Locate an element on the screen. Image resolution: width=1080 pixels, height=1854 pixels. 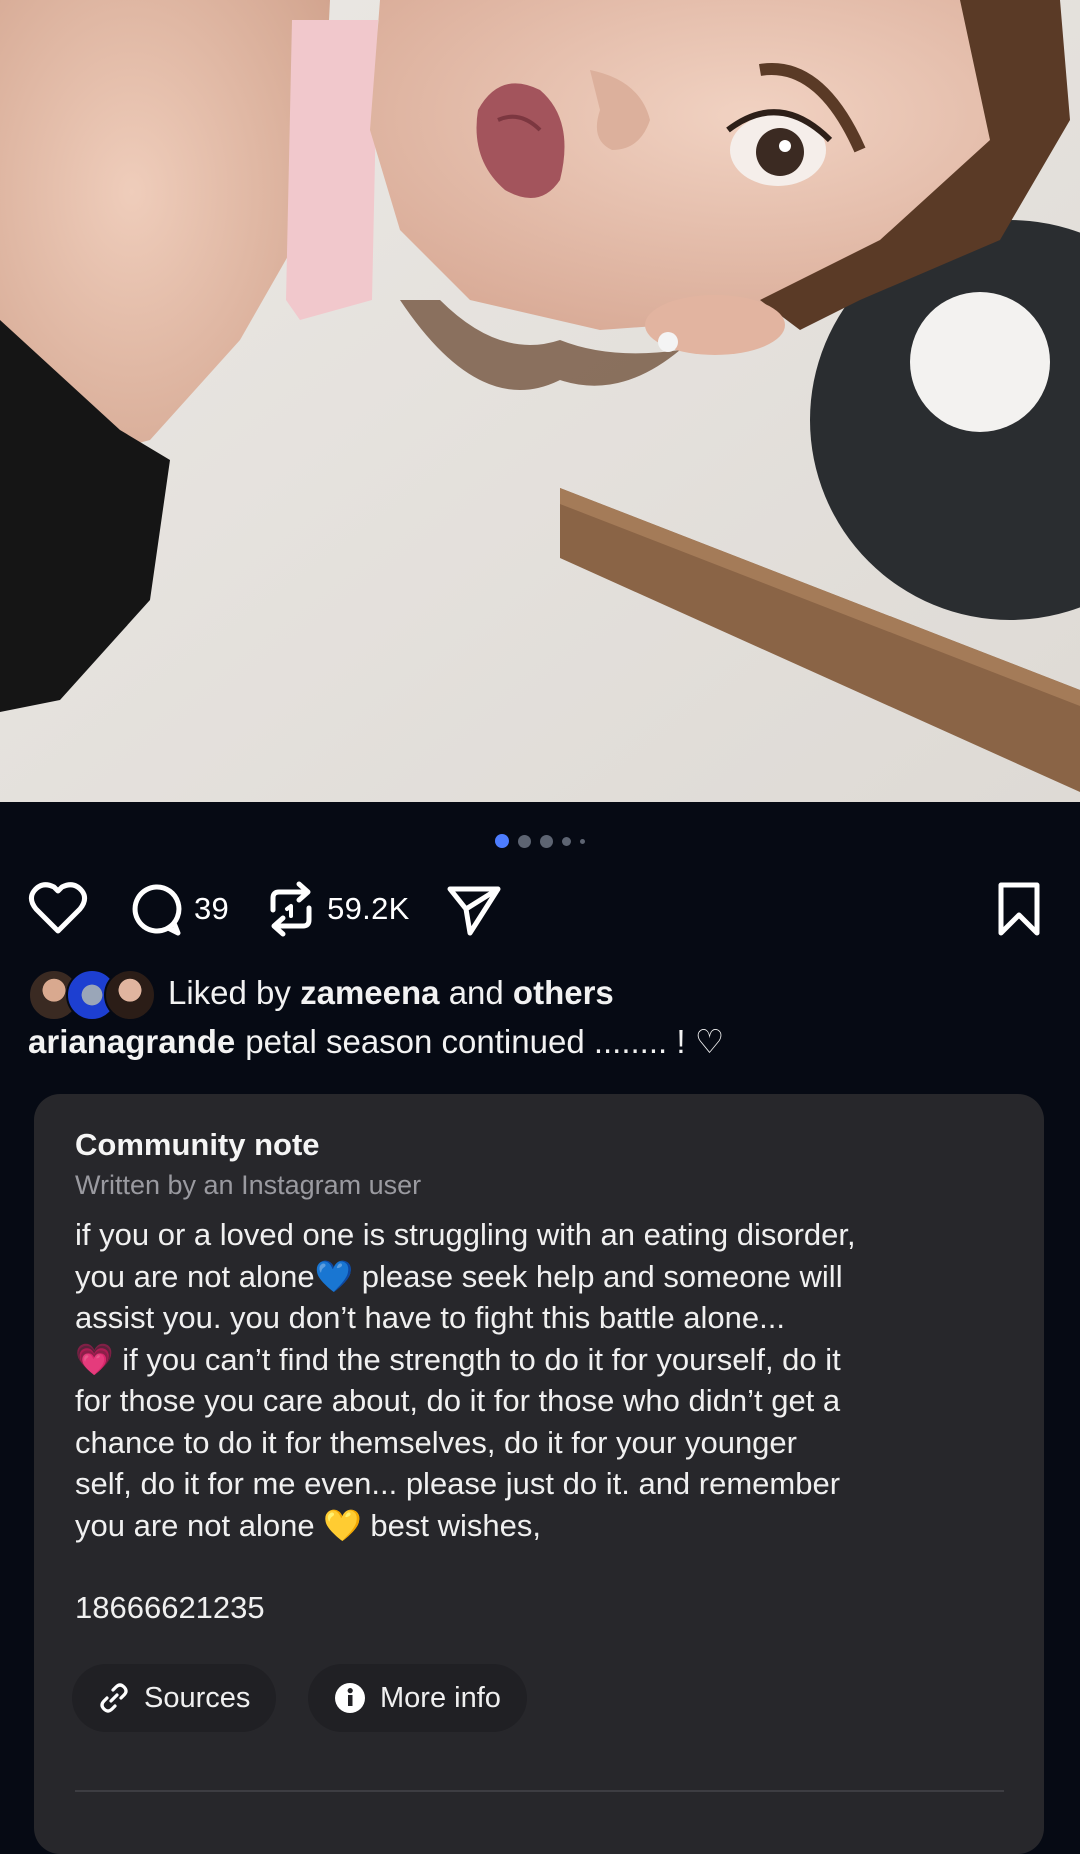
repost-button: 59.2K is located at coordinates (337, 909).